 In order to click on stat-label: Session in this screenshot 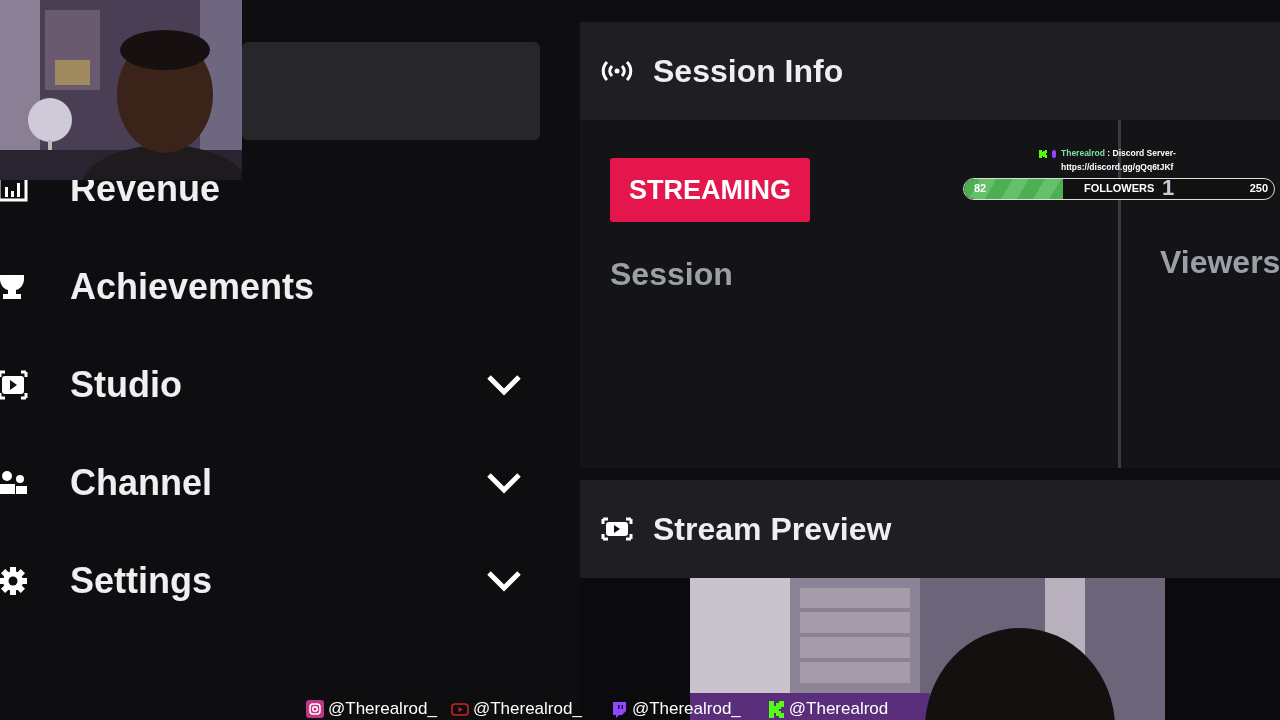, I will do `click(671, 274)`.